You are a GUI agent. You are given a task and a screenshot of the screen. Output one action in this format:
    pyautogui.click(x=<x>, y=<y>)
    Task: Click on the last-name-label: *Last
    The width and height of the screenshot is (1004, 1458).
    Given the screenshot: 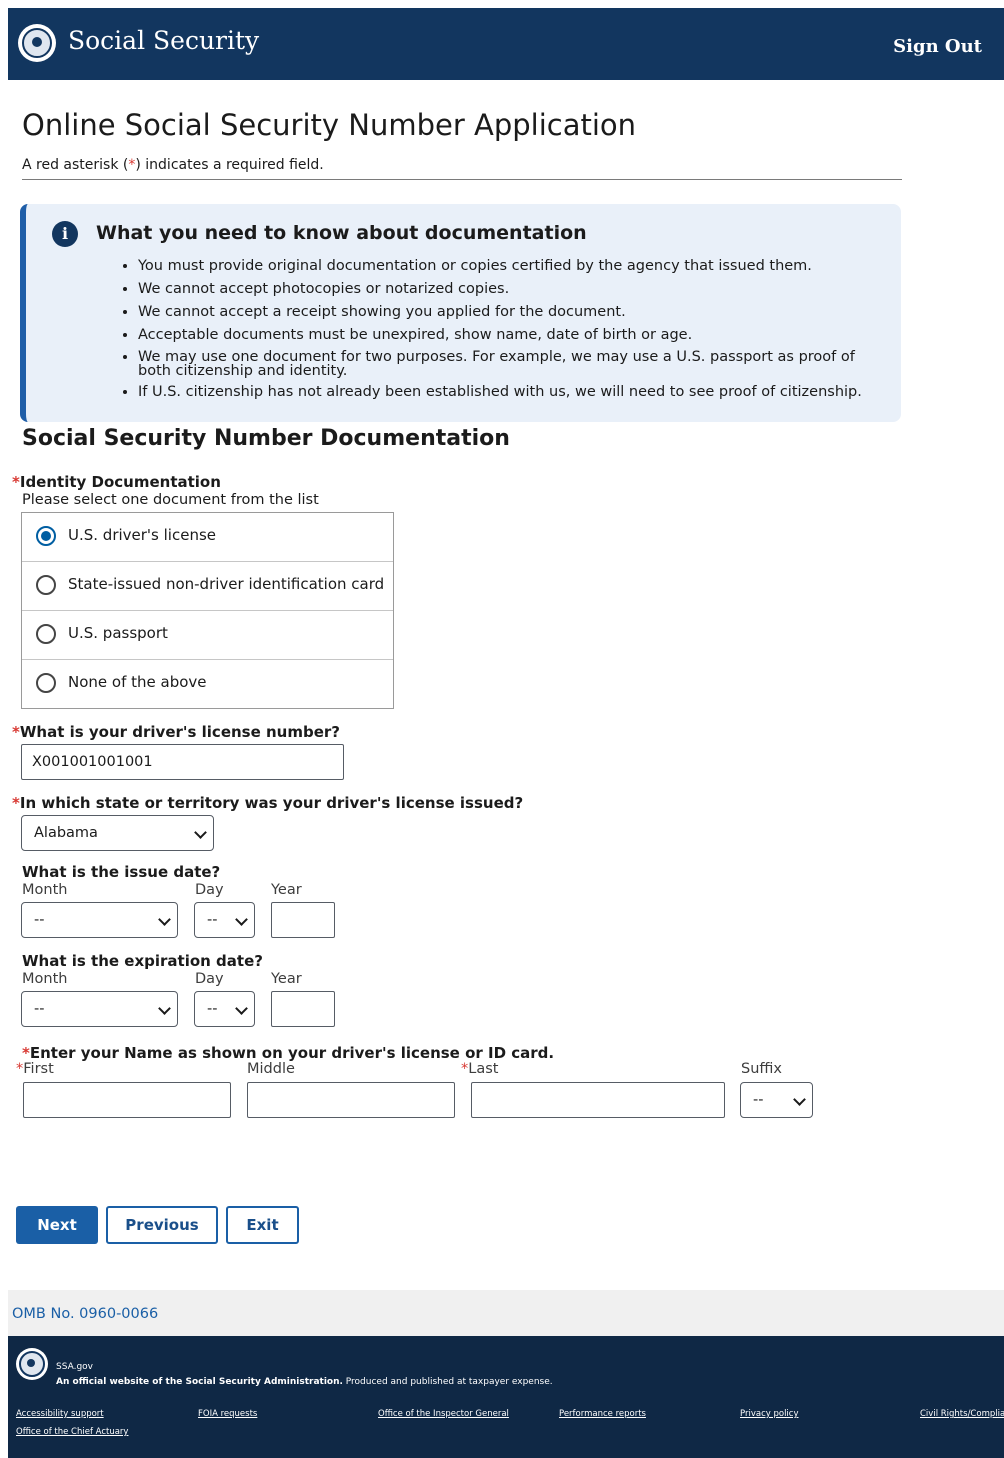 What is the action you would take?
    pyautogui.click(x=480, y=1069)
    